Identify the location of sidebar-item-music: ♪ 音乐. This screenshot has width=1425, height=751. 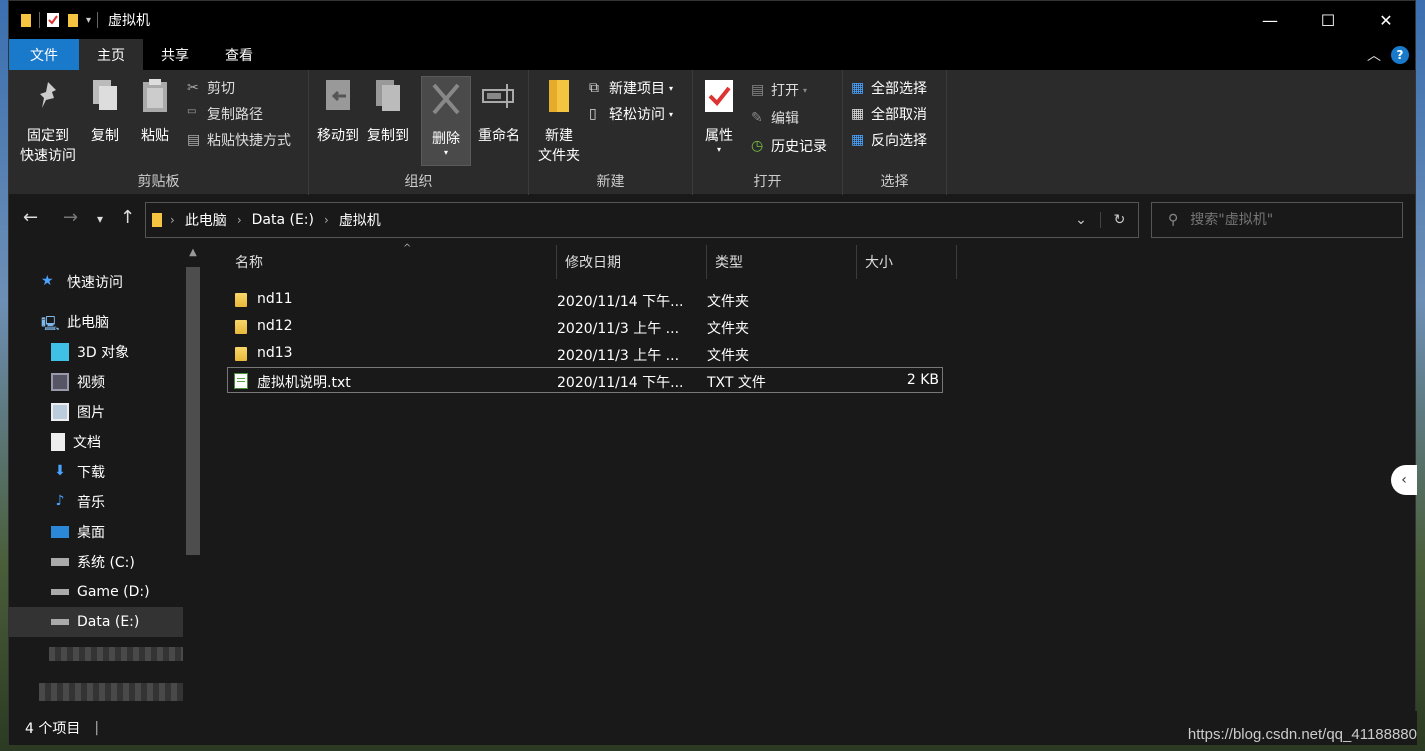
(96, 502).